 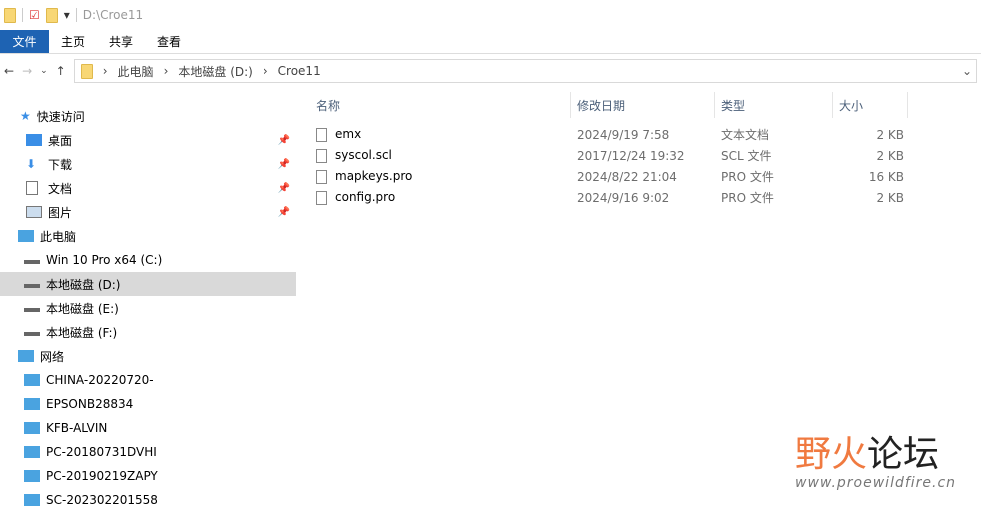 I want to click on file-row: emx 2024/9/19 7:58 文本文档 2 KB, so click(x=645, y=134).